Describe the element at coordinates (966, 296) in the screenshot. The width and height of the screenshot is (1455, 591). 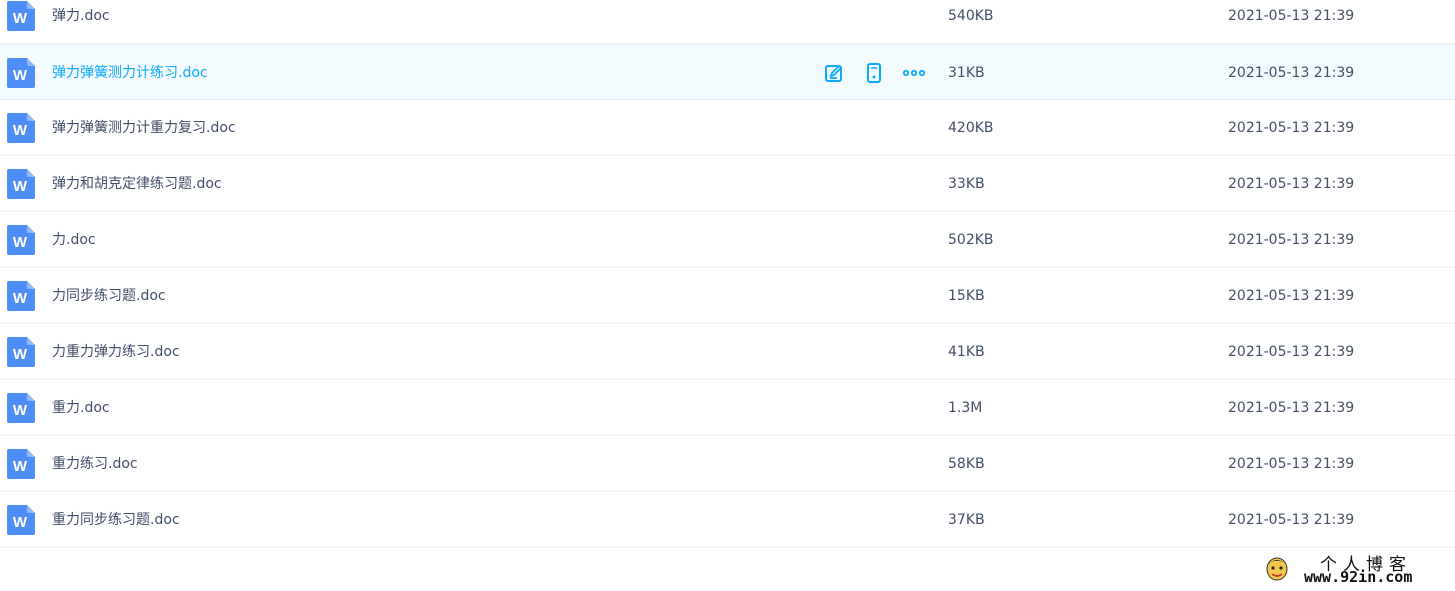
I see `file-size: 15KB` at that location.